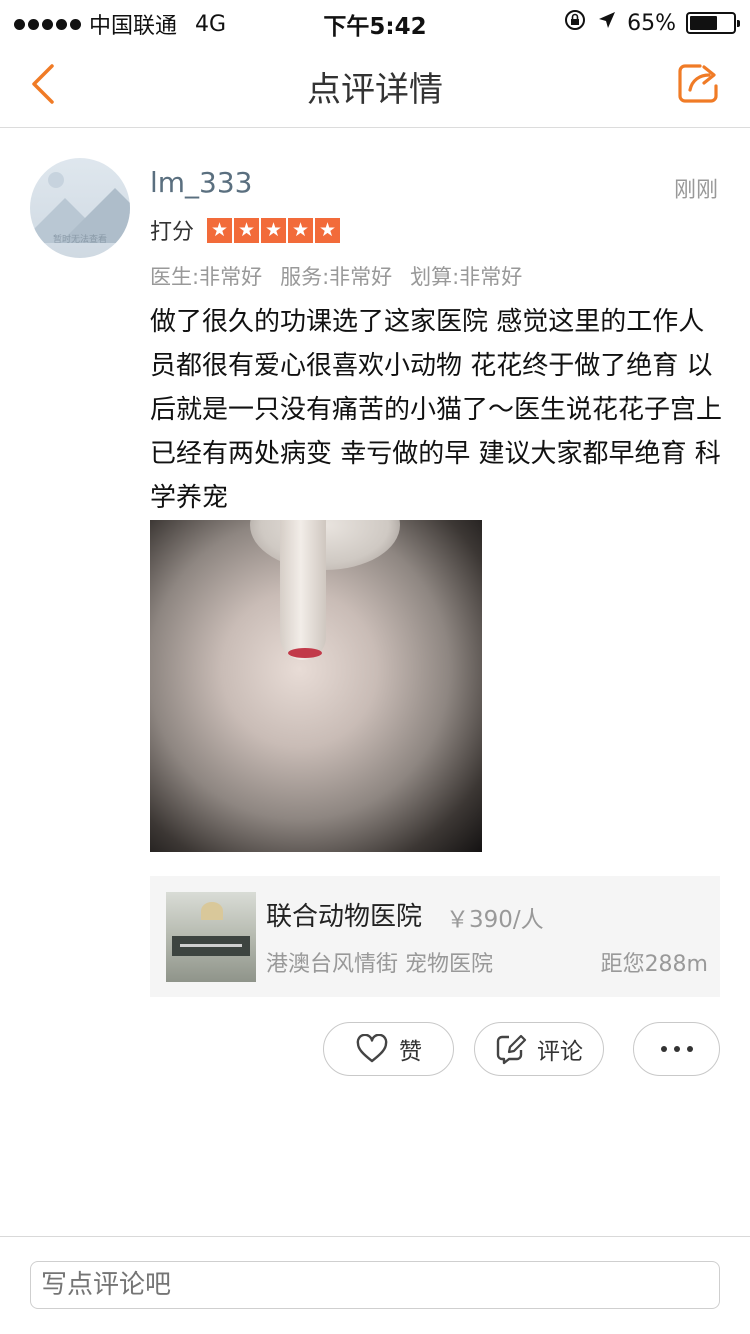 This screenshot has width=750, height=1334. I want to click on review-photo, so click(316, 686).